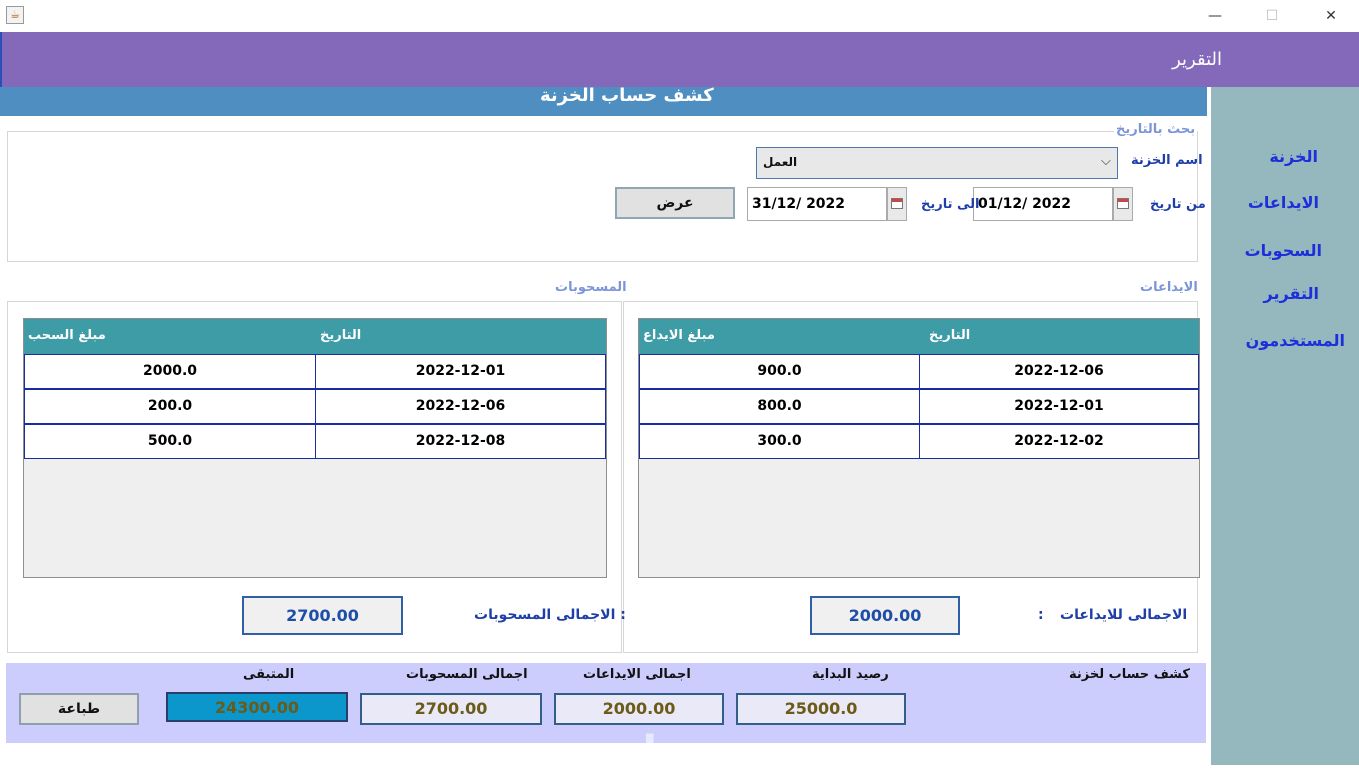 This screenshot has width=1359, height=778. I want to click on total-withdrawals-label: اجمالى المسحوبات, so click(467, 674).